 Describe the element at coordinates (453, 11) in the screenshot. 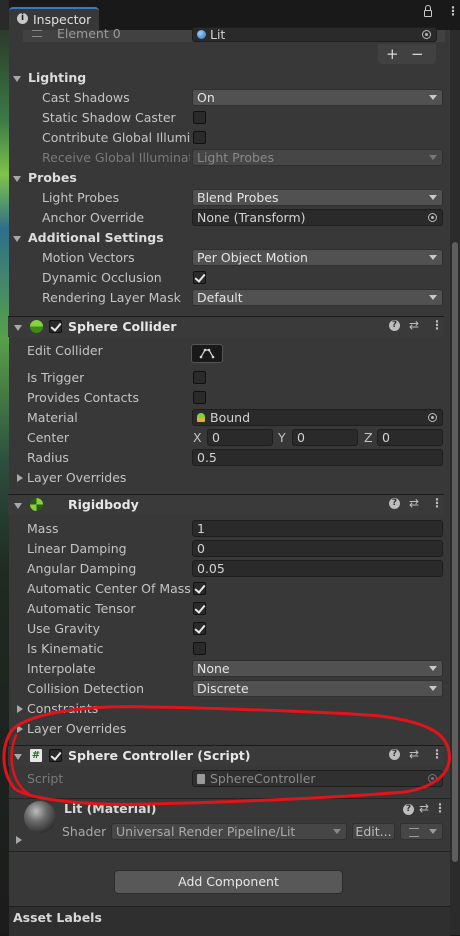

I see `tab-menu-icon: ⋮` at that location.